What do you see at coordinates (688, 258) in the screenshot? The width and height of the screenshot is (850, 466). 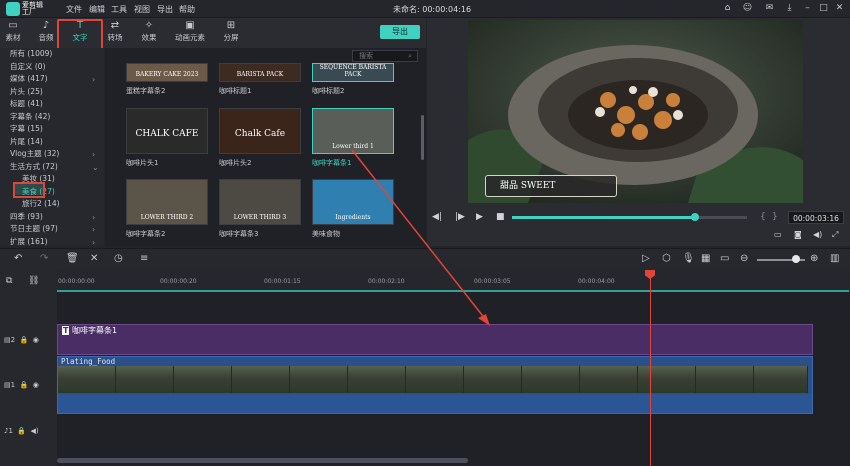 I see `mic-icon: 🎙` at bounding box center [688, 258].